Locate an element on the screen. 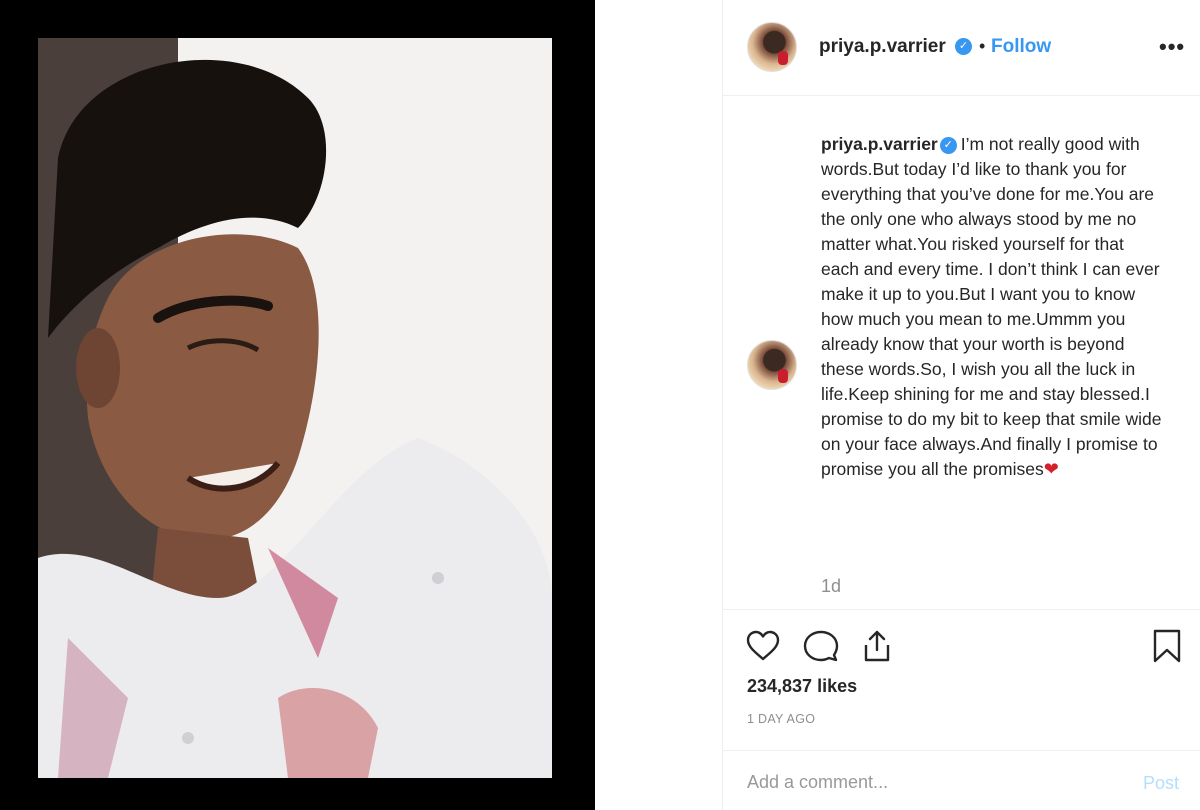  post-date: 1 DAY AGO is located at coordinates (781, 719).